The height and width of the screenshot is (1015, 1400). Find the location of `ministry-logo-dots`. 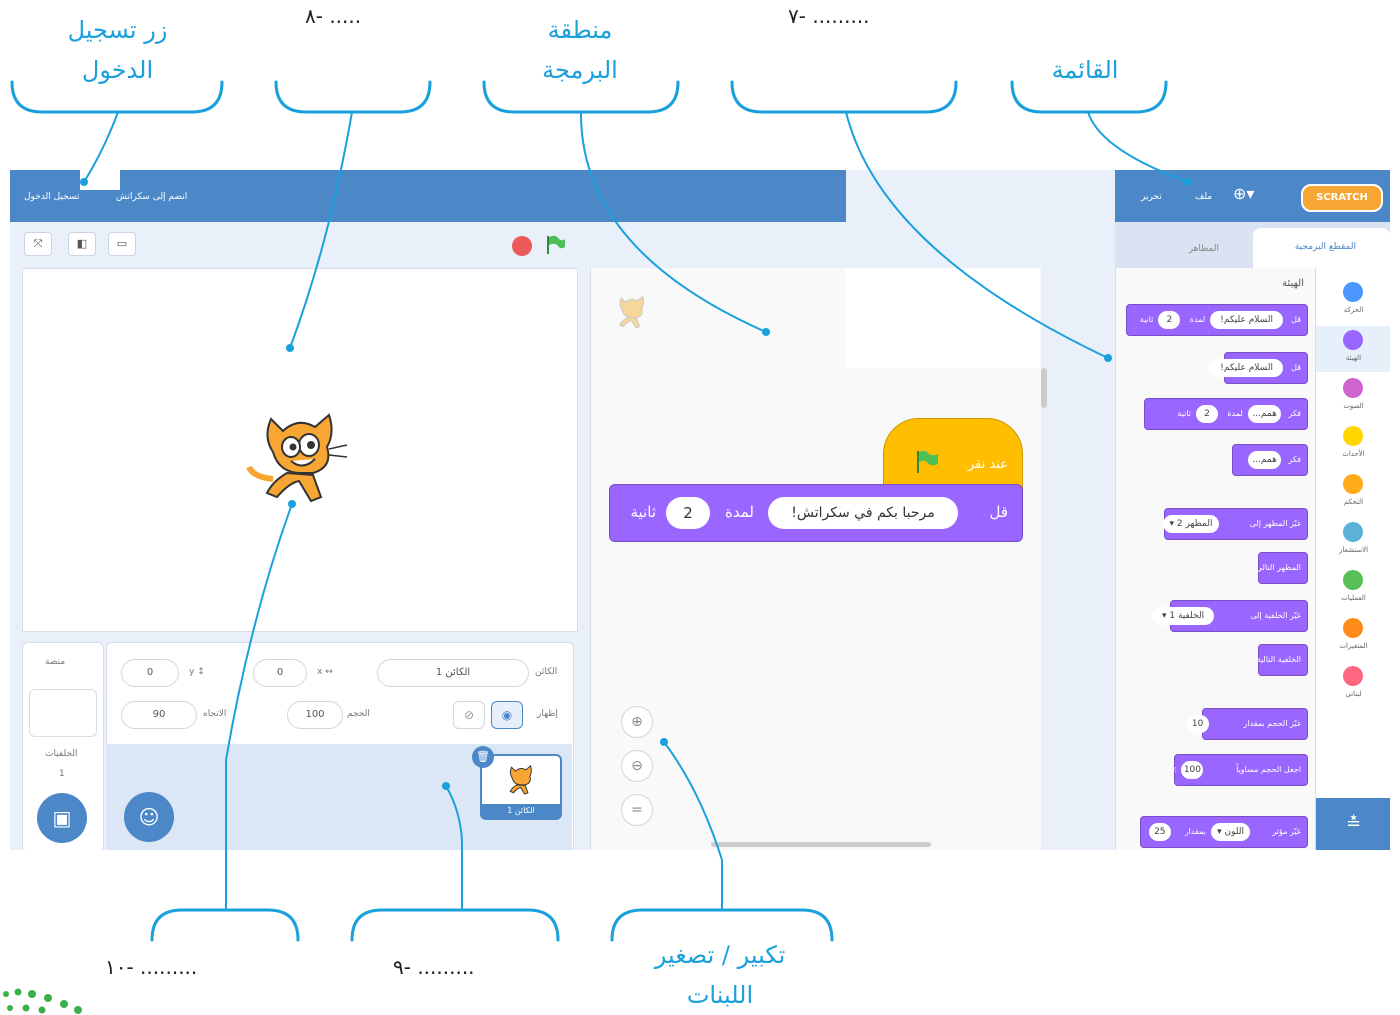

ministry-logo-dots is located at coordinates (42, 1001).